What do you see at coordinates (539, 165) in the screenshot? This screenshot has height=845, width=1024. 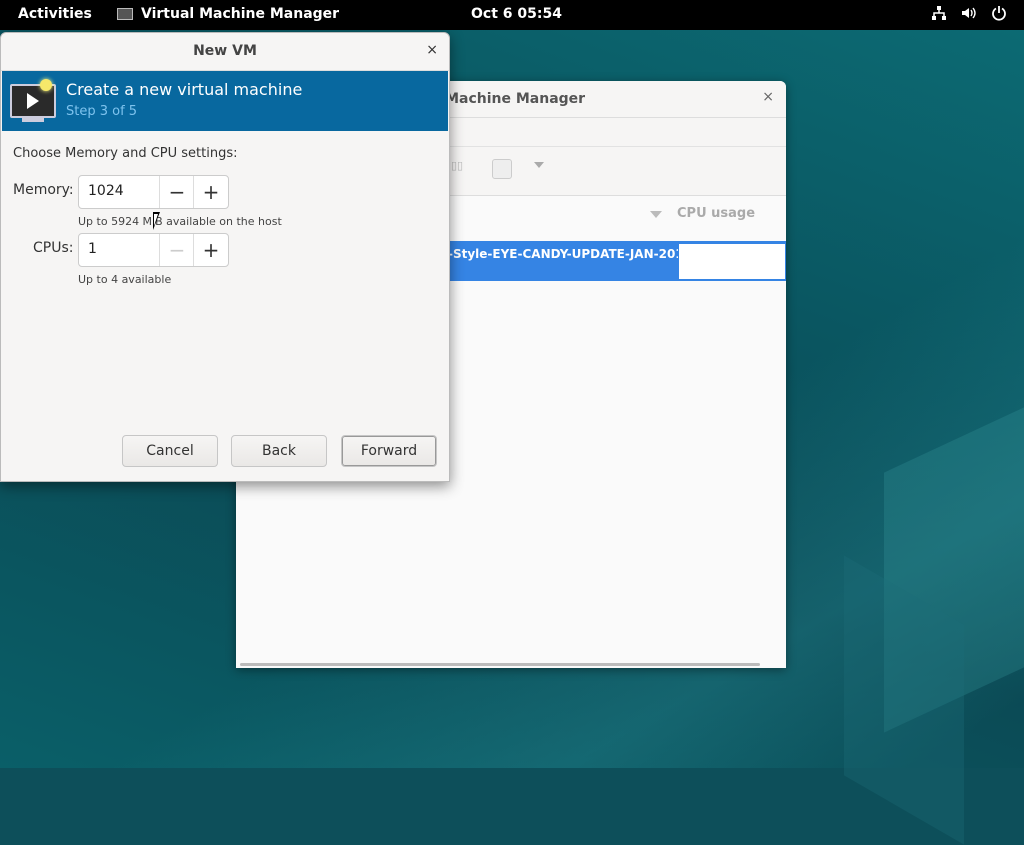 I see `chevron-down-icon` at bounding box center [539, 165].